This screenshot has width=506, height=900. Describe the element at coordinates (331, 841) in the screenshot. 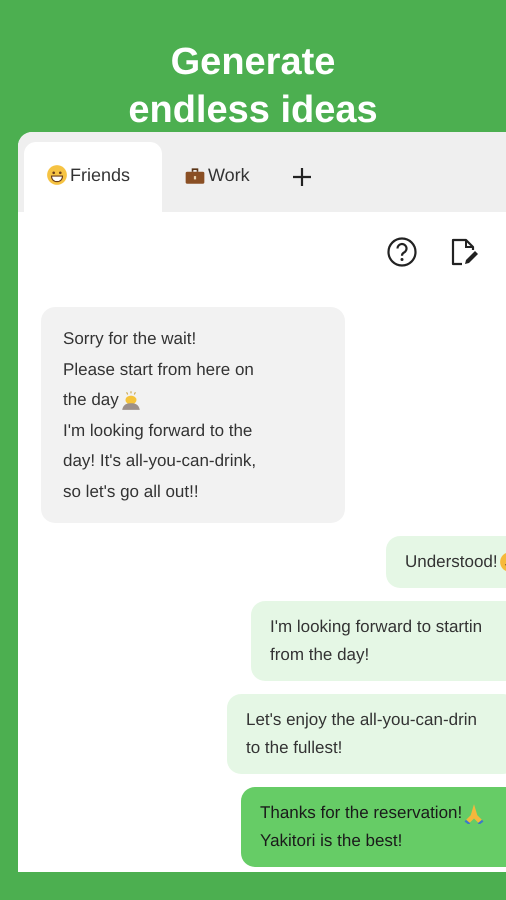

I see `message-text: Yakitori is the best!` at that location.